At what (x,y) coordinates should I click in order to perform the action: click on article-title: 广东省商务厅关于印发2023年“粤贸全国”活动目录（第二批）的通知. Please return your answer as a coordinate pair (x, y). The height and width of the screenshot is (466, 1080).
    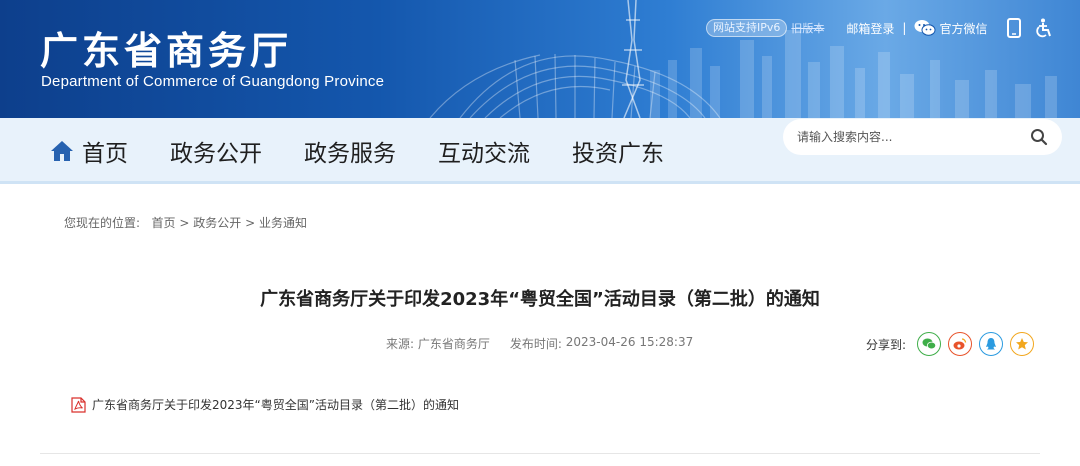
    Looking at the image, I should click on (540, 299).